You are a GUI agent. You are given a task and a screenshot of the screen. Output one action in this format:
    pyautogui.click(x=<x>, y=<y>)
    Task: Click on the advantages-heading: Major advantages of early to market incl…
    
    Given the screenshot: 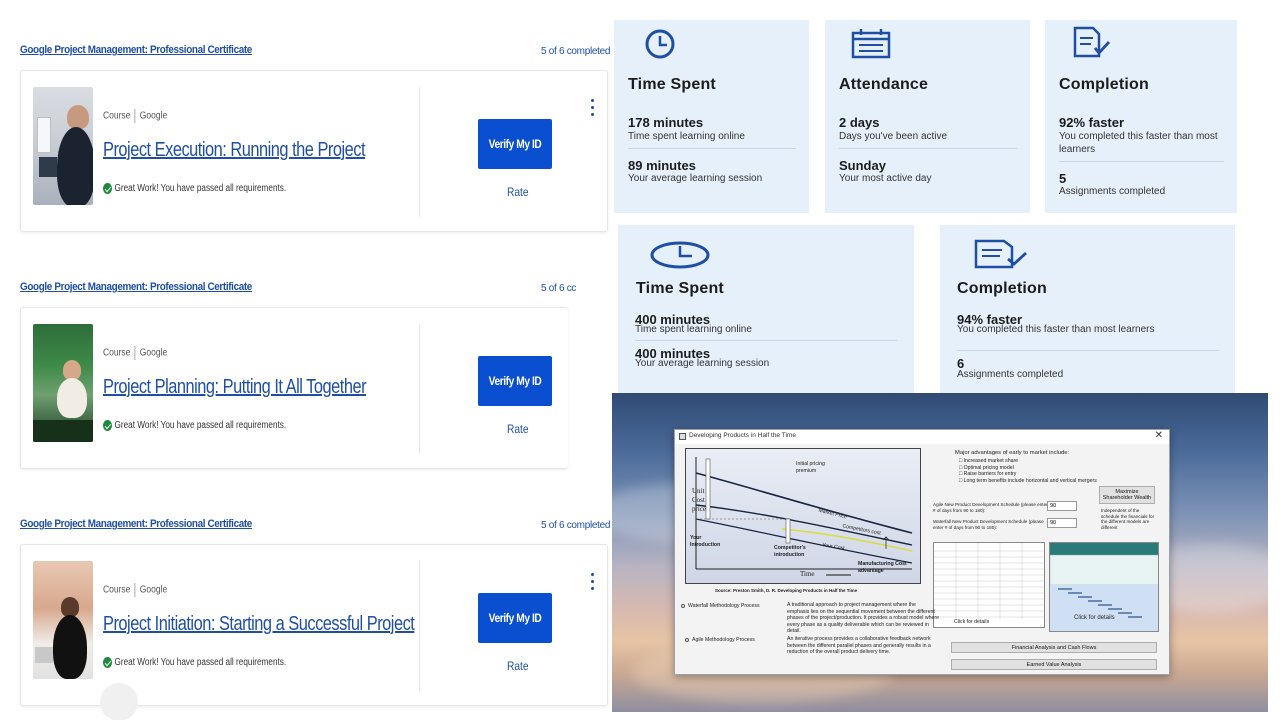 What is the action you would take?
    pyautogui.click(x=1012, y=453)
    